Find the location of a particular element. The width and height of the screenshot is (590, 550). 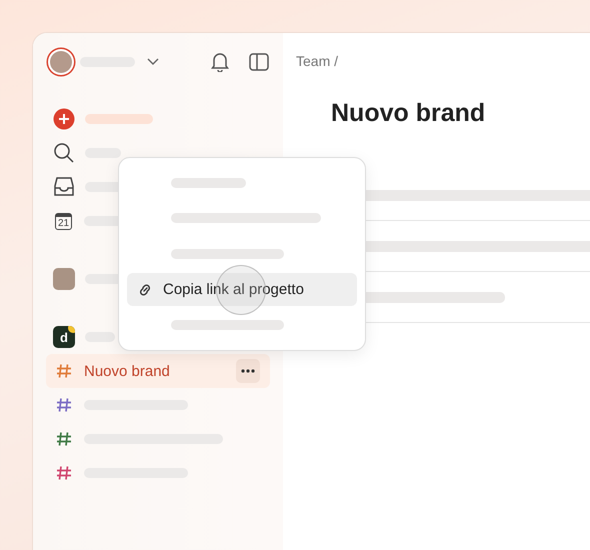

chevron-down-icon is located at coordinates (153, 62).